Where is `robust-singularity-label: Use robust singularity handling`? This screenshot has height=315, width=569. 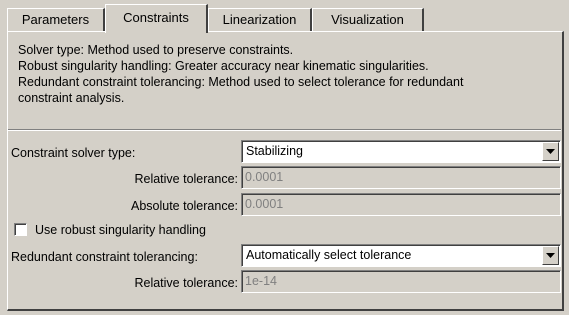 robust-singularity-label: Use robust singularity handling is located at coordinates (120, 230).